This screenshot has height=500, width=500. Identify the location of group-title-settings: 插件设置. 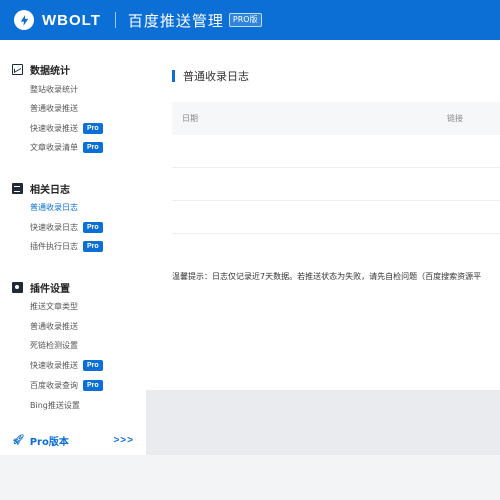
(41, 287).